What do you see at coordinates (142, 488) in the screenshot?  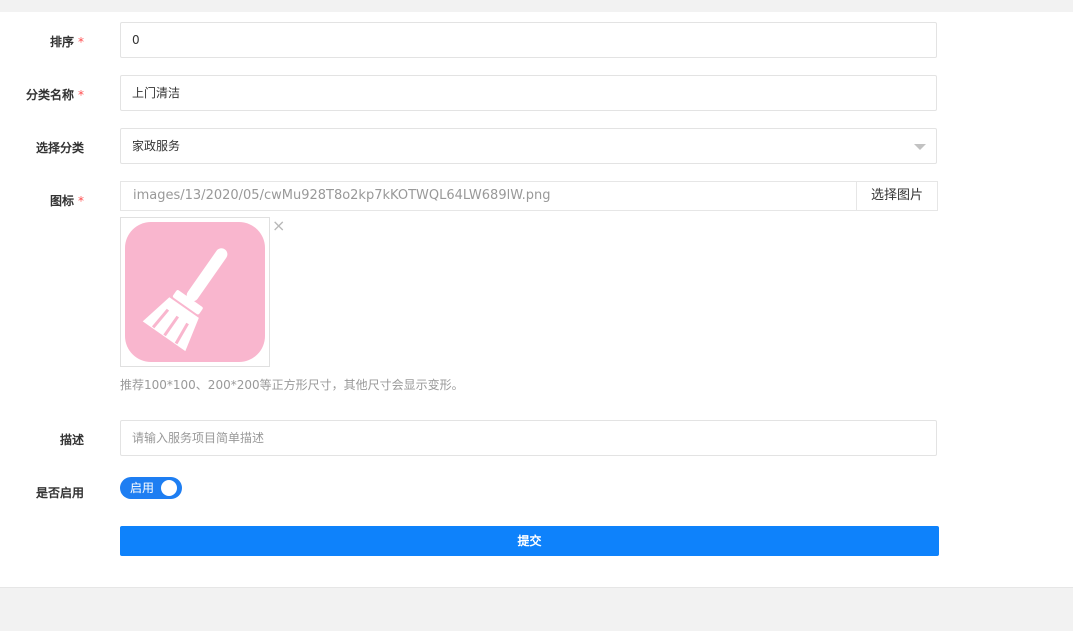 I see `toggle-text: 启用` at bounding box center [142, 488].